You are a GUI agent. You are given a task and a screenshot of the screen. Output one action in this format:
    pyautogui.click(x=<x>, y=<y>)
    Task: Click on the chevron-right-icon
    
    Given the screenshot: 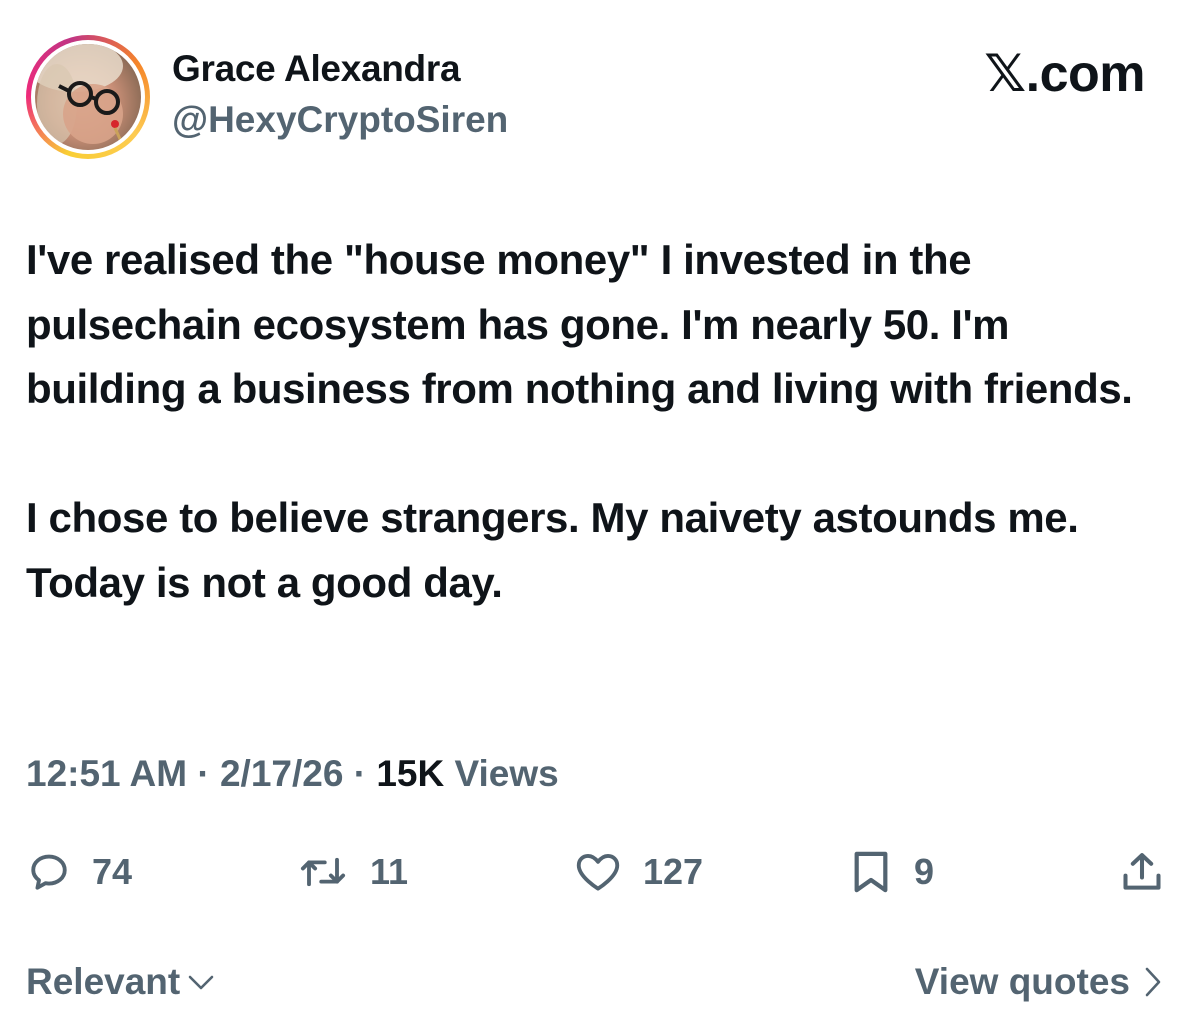 What is the action you would take?
    pyautogui.click(x=1153, y=982)
    